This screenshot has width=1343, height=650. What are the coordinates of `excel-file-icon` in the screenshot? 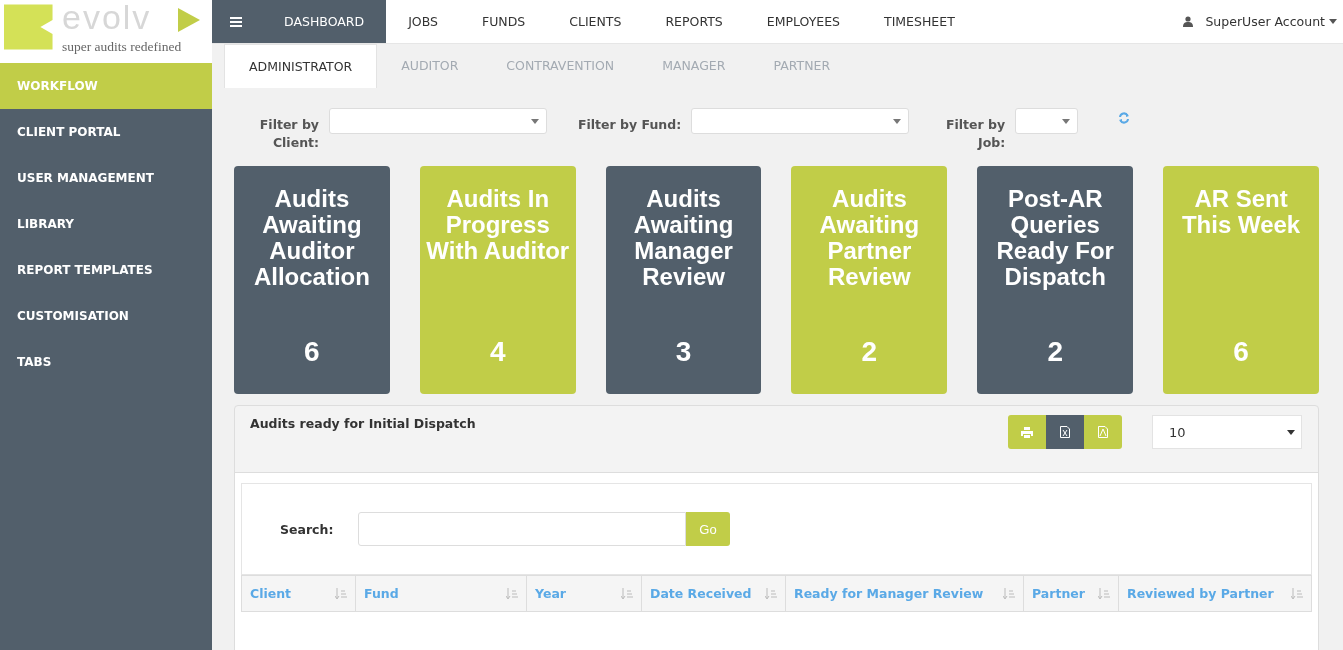 It's located at (1065, 432).